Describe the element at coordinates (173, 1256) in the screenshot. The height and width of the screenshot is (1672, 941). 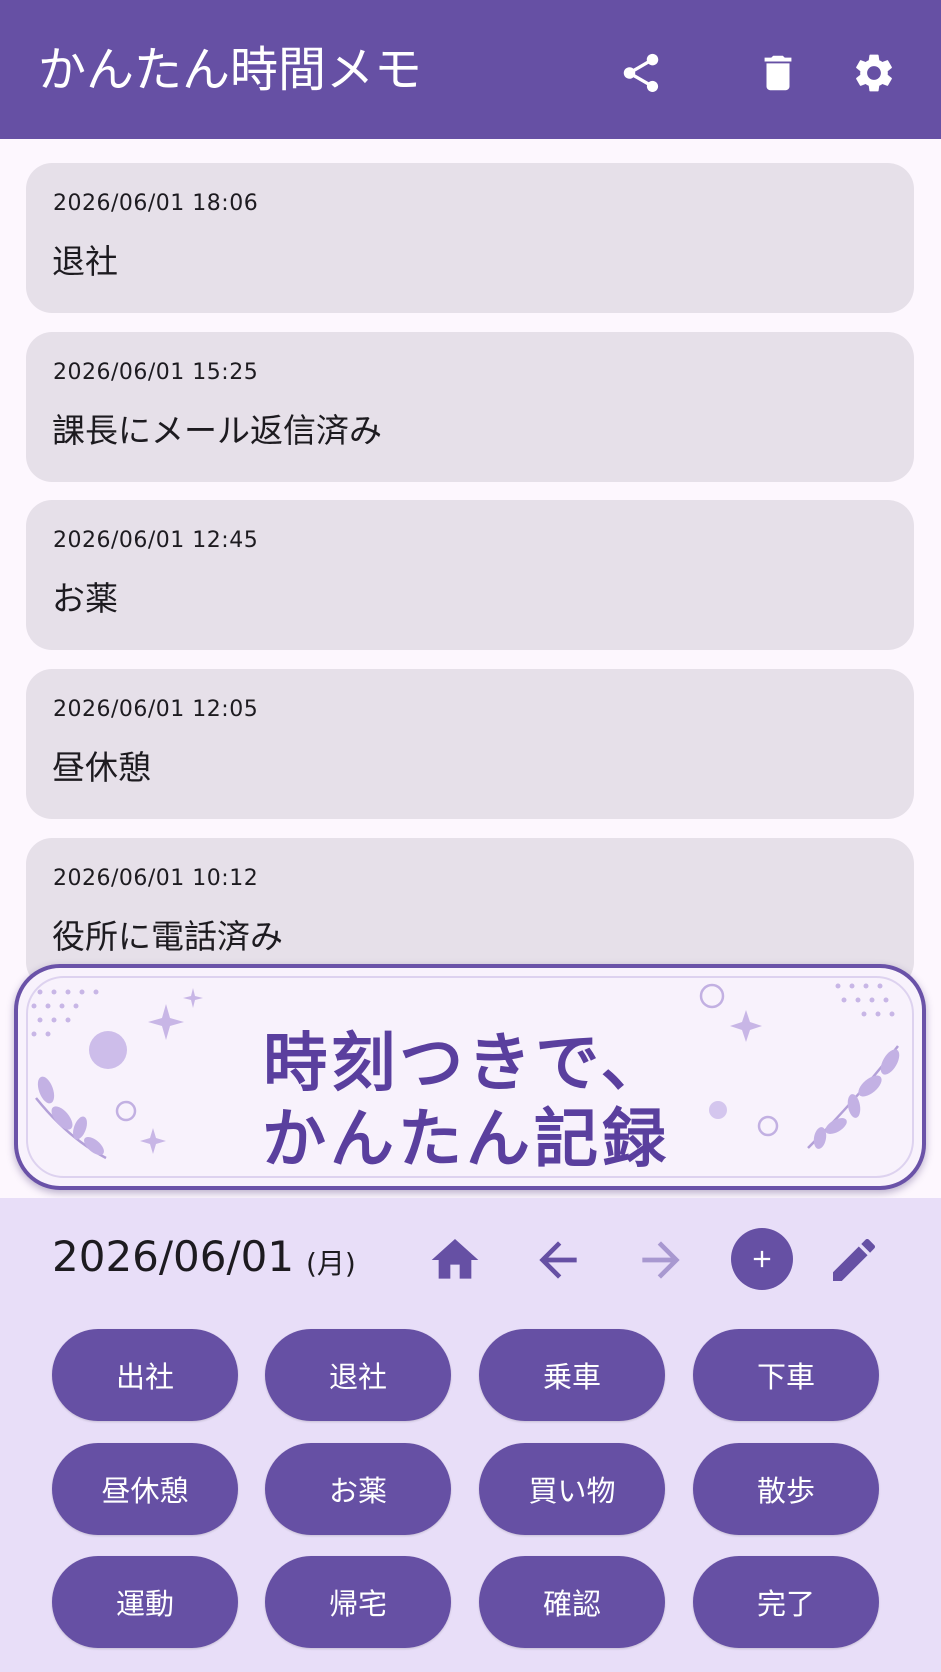
I see `current-date: 2026/06/01` at that location.